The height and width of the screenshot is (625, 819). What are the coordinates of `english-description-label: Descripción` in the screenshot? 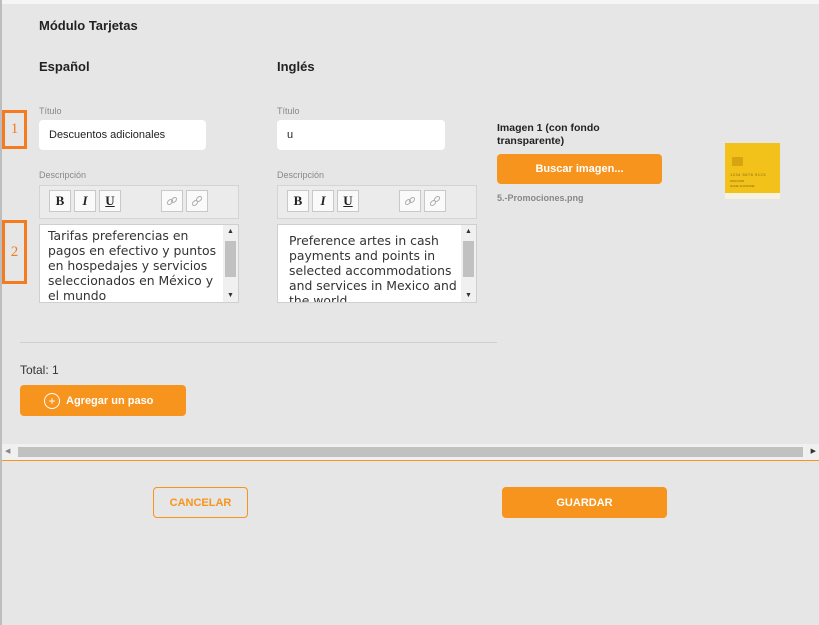 It's located at (301, 175).